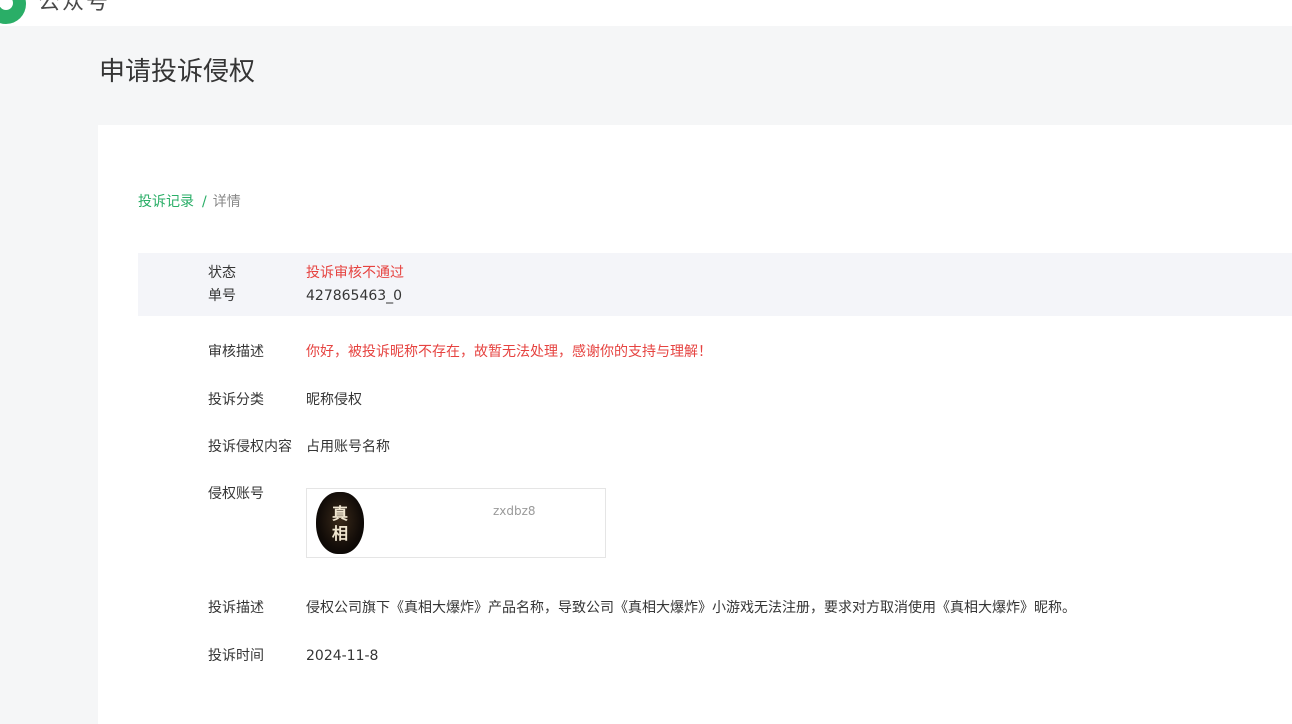  I want to click on account-row: 侵权账号, so click(257, 494).